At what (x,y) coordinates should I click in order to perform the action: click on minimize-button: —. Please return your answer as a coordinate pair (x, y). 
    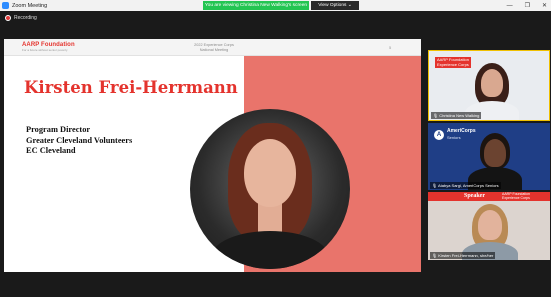
    Looking at the image, I should click on (510, 6).